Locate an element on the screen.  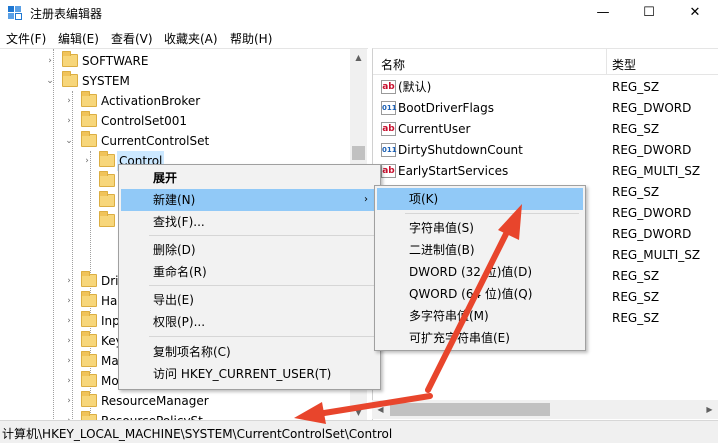
window-title: 注册表编辑器 is located at coordinates (66, 14).